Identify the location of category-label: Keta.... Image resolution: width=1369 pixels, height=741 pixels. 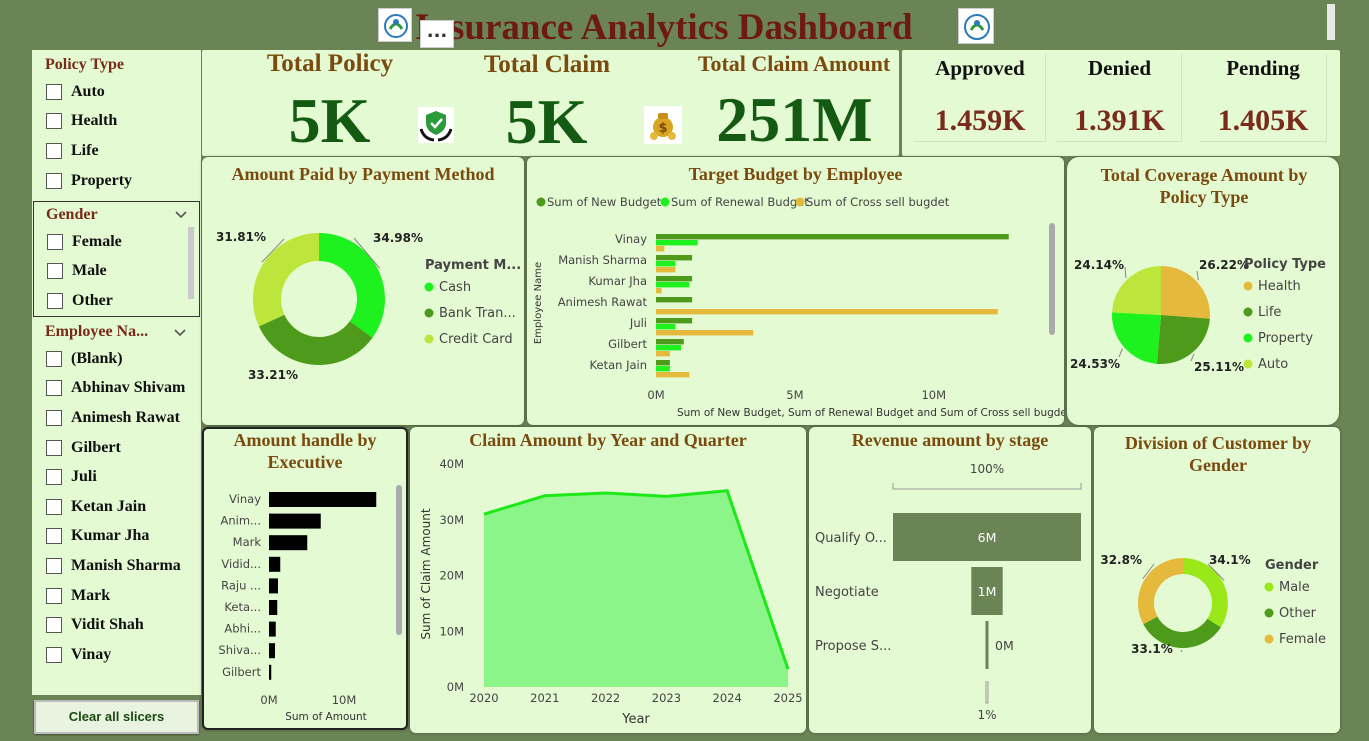
(242, 607).